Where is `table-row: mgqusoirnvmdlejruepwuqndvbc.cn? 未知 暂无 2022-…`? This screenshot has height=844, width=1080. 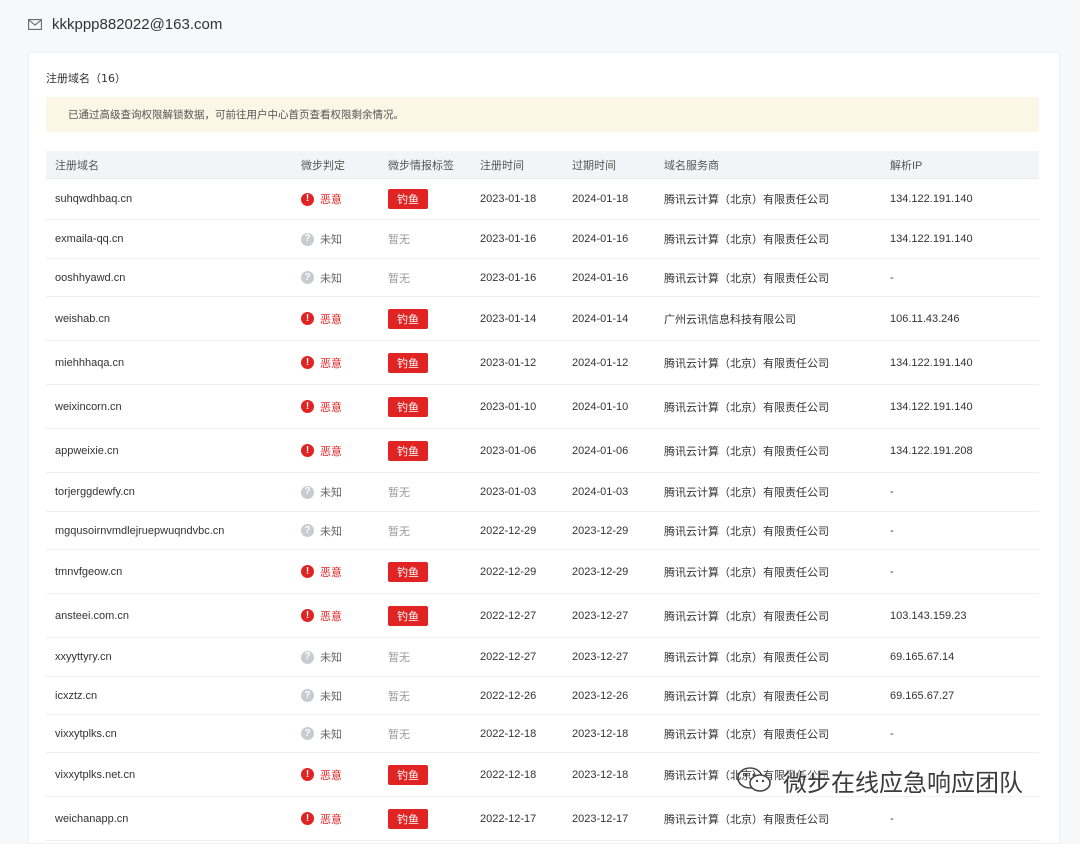 table-row: mgqusoirnvmdlejruepwuqndvbc.cn? 未知 暂无 2022-… is located at coordinates (542, 531).